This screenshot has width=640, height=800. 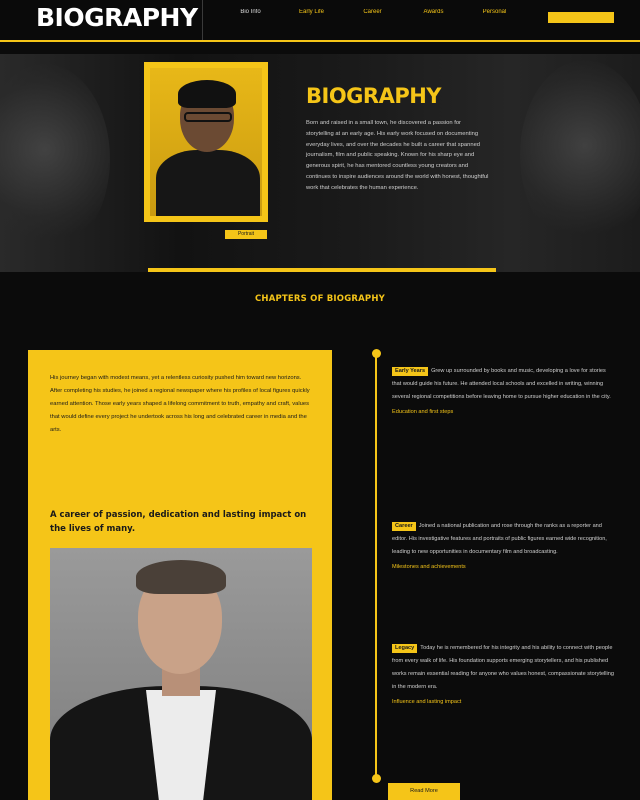 What do you see at coordinates (55, 159) in the screenshot?
I see `hero-background-face-left` at bounding box center [55, 159].